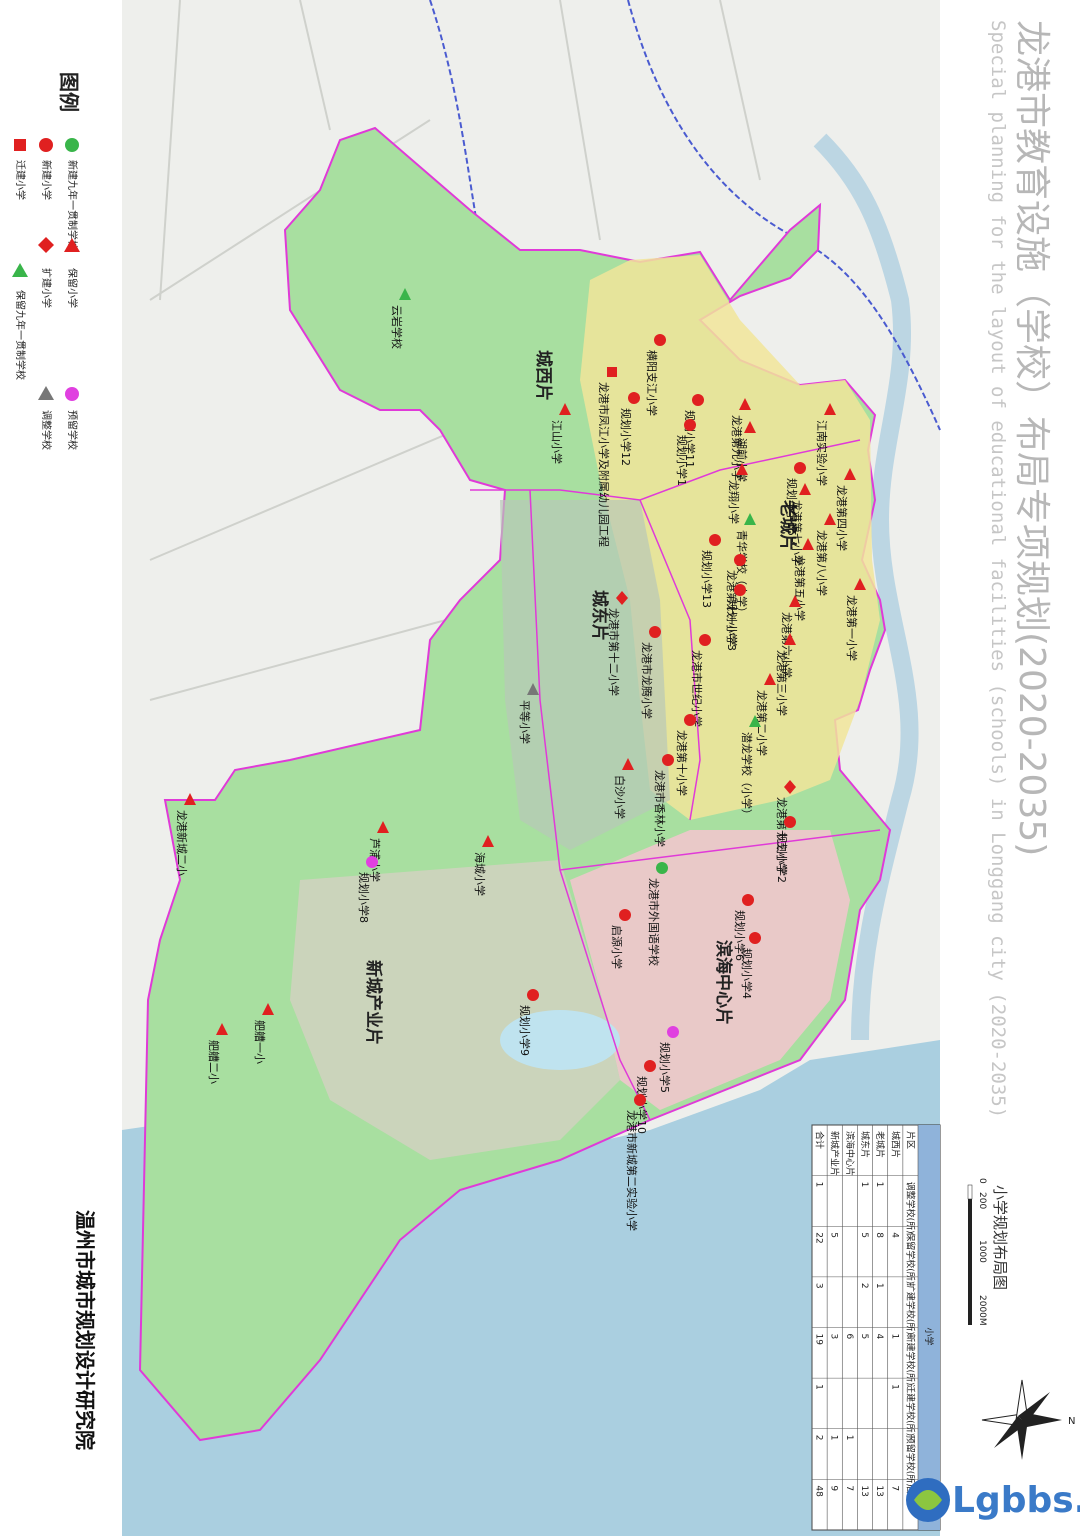  Describe the element at coordinates (732, 625) in the screenshot. I see `school-label: 规划小学3` at that location.